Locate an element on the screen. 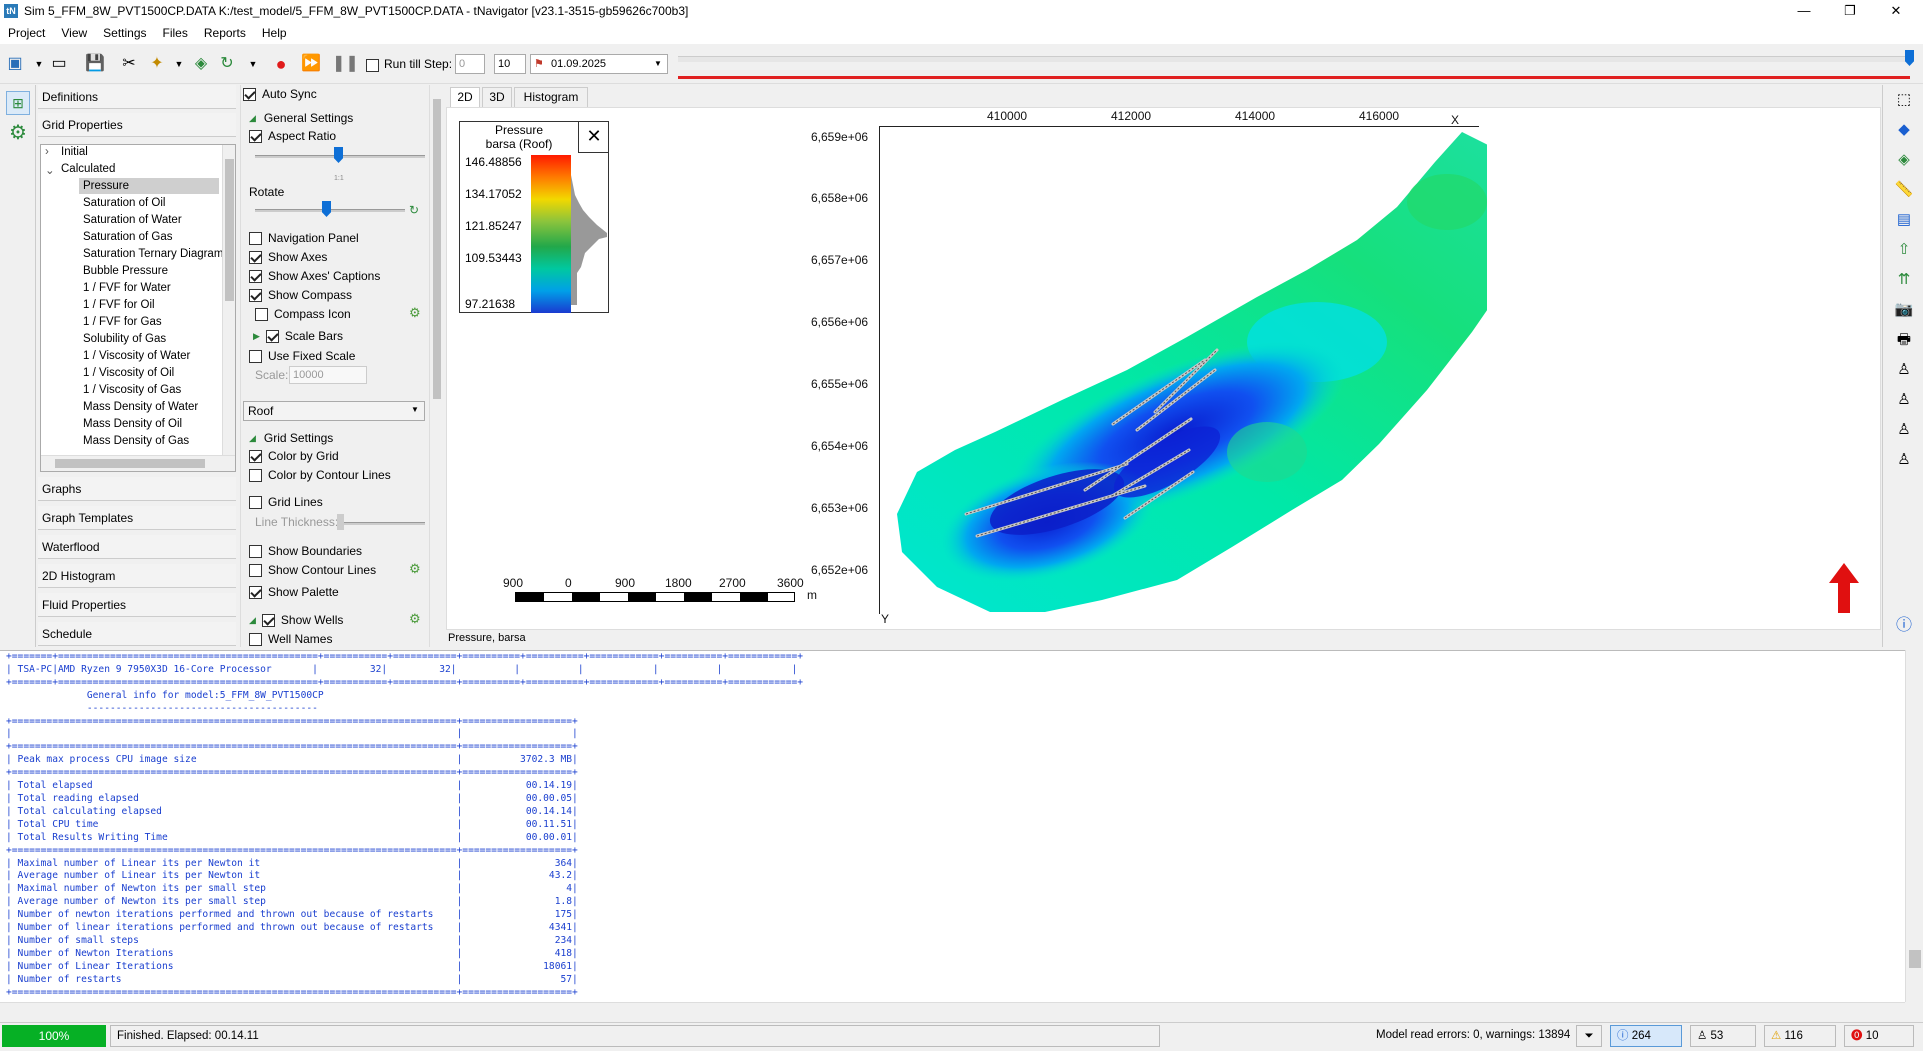 Image resolution: width=1923 pixels, height=1051 pixels. upload-multiple-icon: ⇈ is located at coordinates (1904, 280).